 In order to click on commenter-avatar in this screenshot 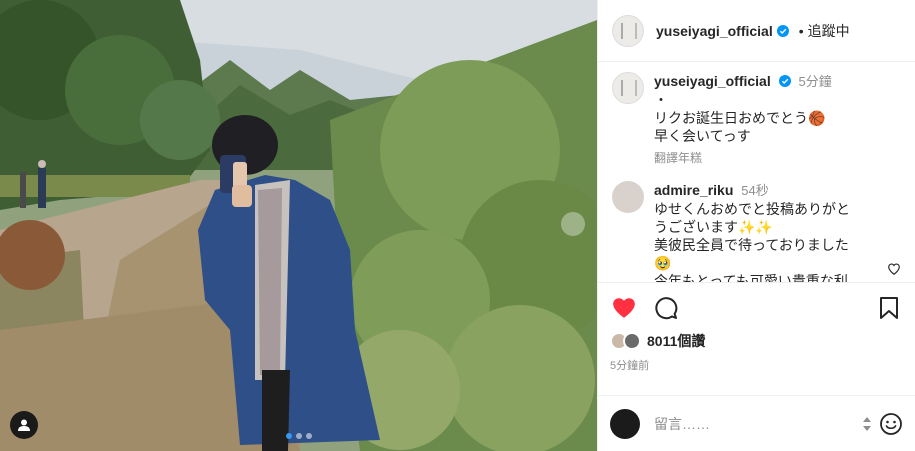, I will do `click(628, 197)`.